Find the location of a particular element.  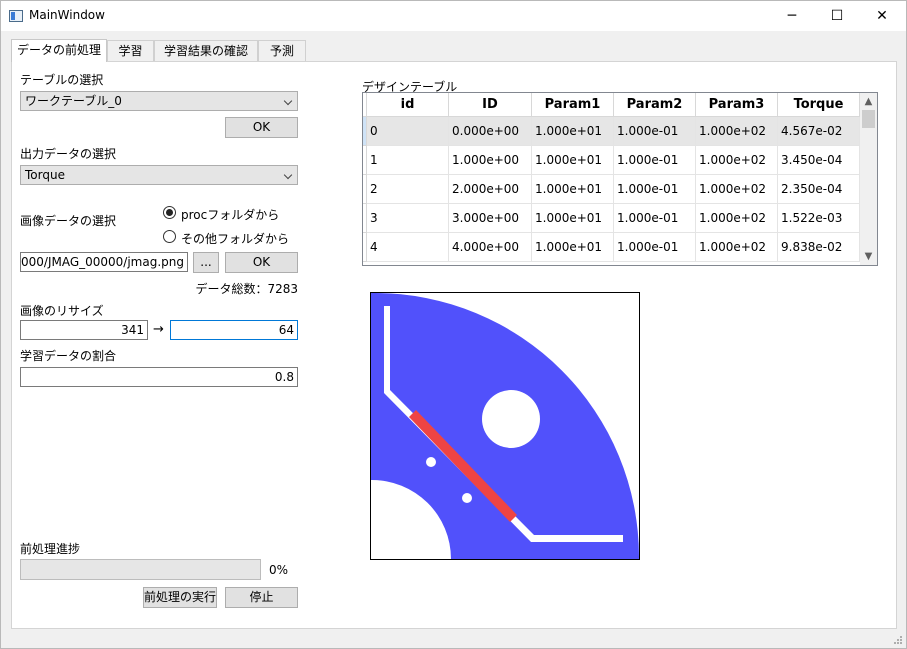

table-cell: 4.567e-02 is located at coordinates (819, 131).